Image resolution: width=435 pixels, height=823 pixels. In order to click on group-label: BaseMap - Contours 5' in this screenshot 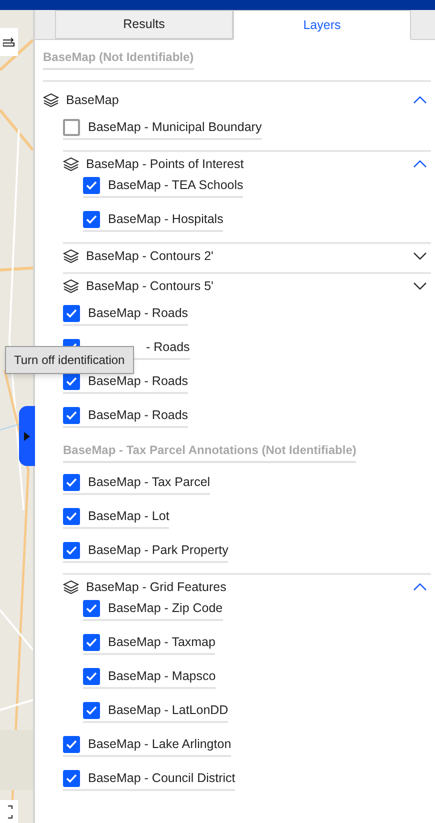, I will do `click(246, 286)`.